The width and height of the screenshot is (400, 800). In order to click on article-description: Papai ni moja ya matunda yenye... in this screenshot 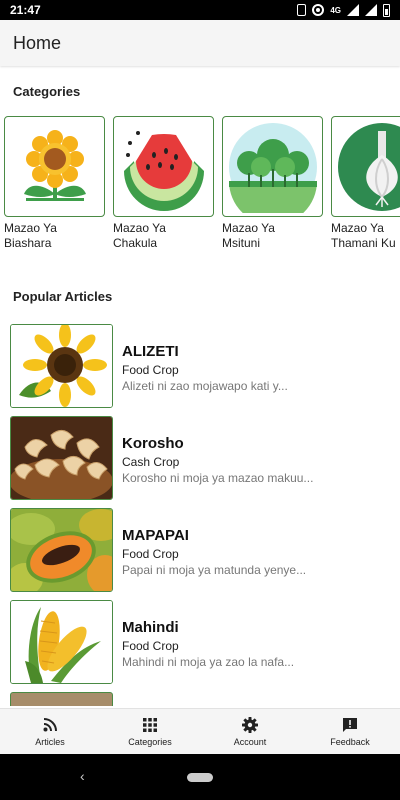, I will do `click(214, 570)`.